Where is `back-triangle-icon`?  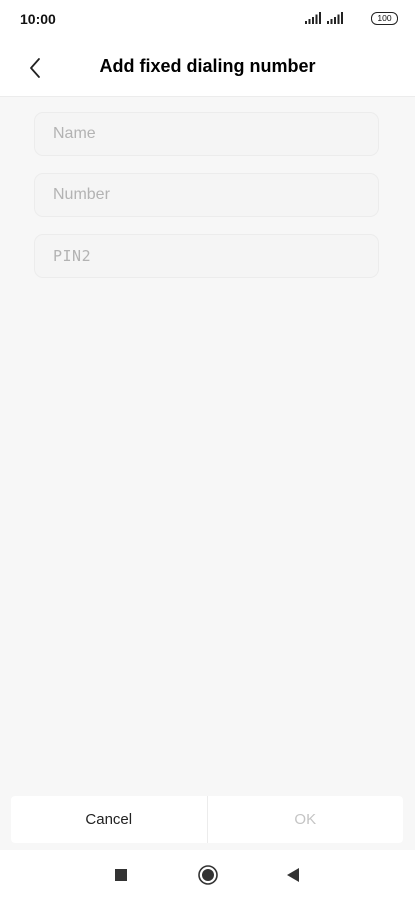
back-triangle-icon is located at coordinates (293, 875).